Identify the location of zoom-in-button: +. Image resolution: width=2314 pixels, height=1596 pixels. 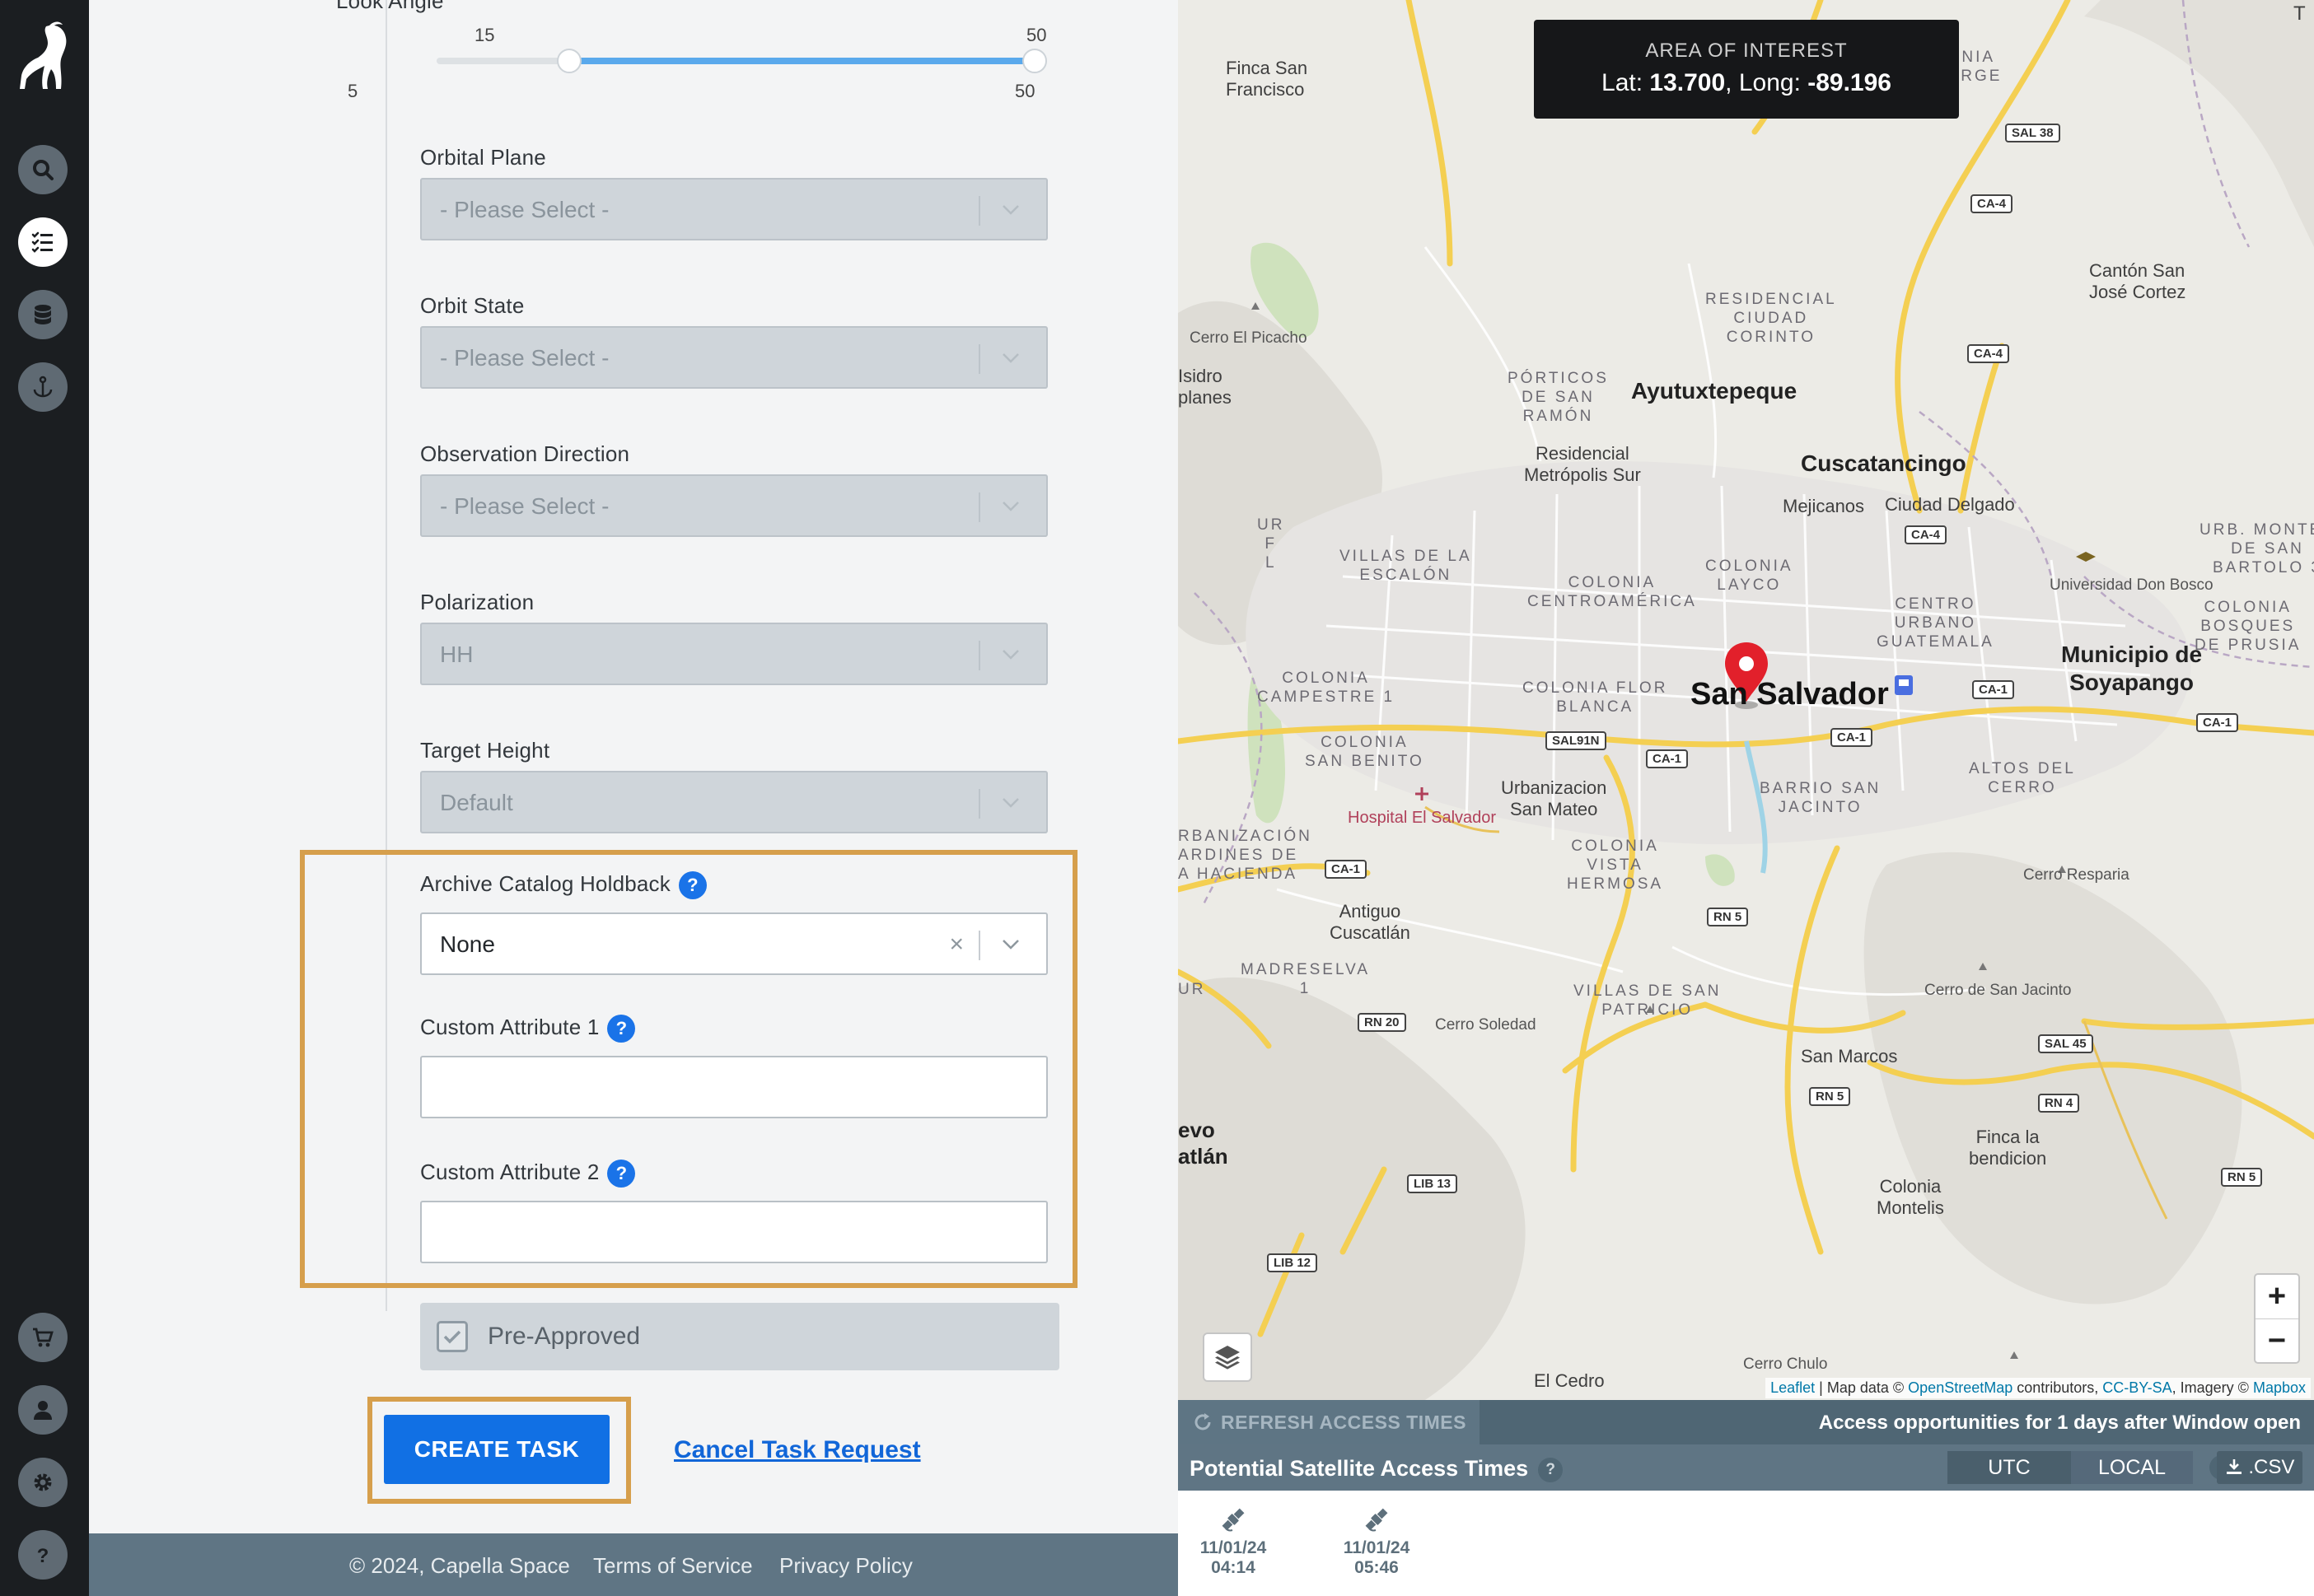
(2277, 1296).